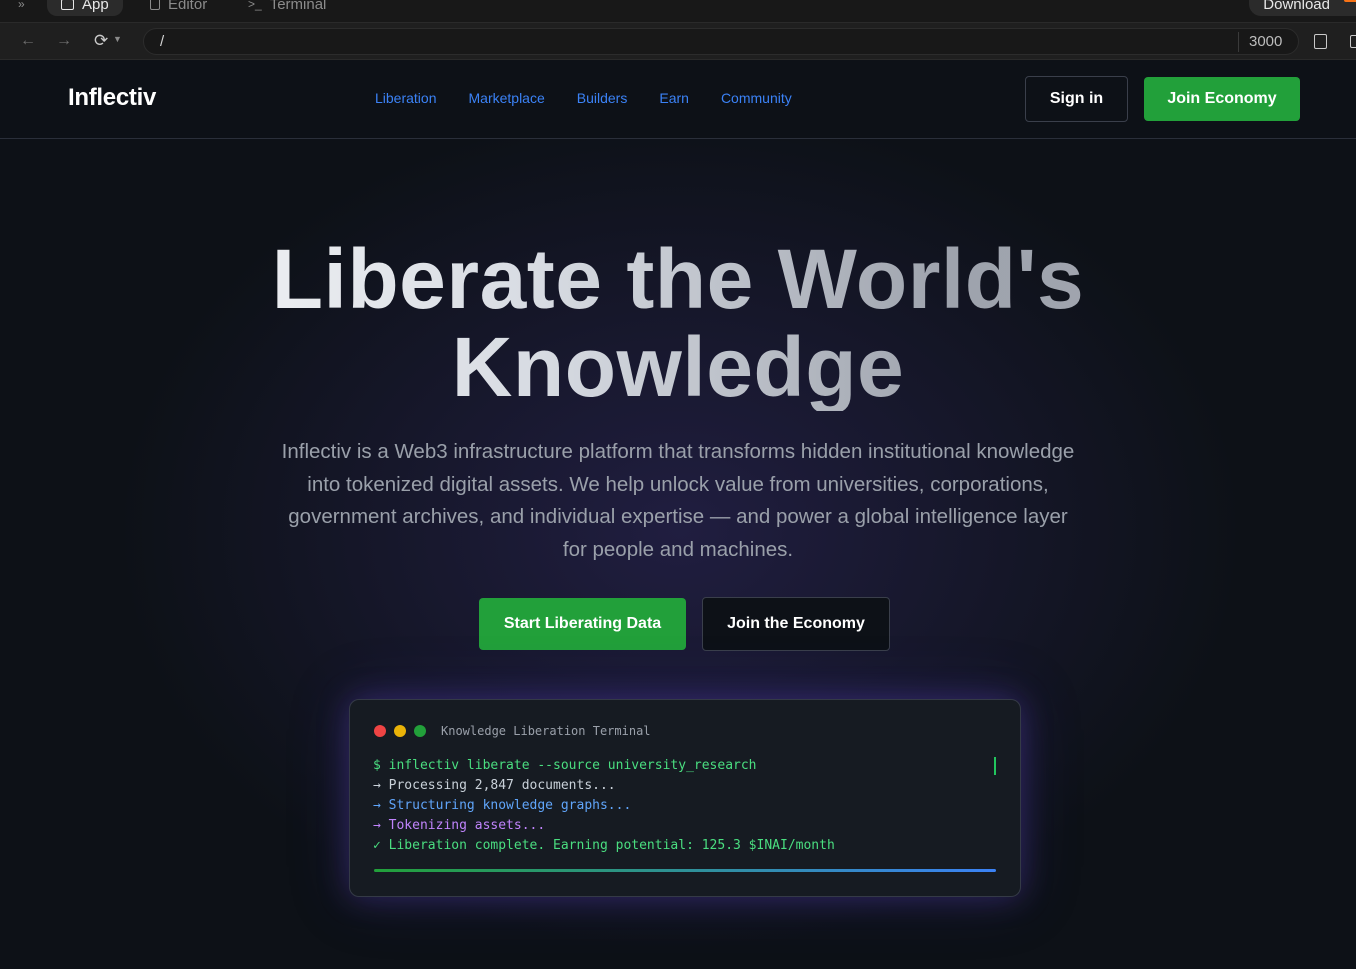  I want to click on maximize-dot-icon, so click(420, 731).